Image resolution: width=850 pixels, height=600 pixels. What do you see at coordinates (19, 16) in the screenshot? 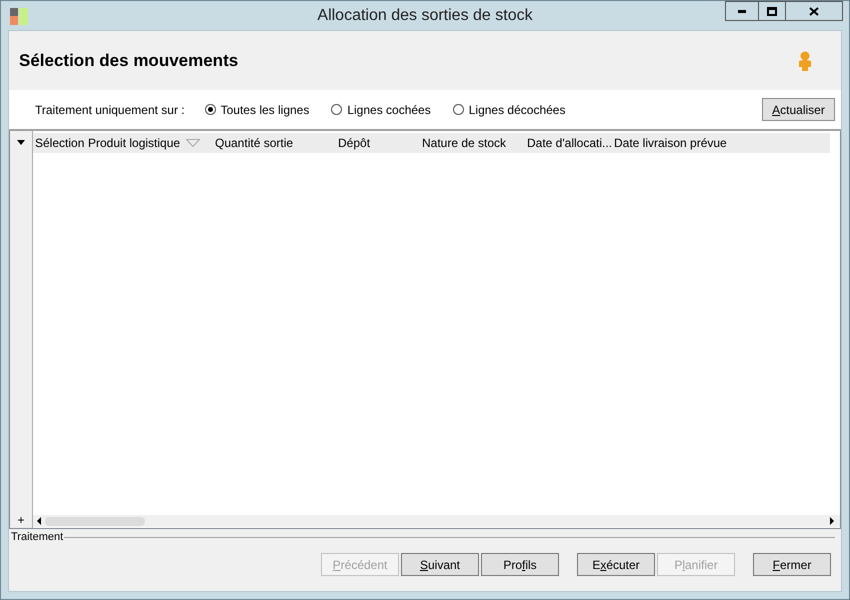
I see `app-icon` at bounding box center [19, 16].